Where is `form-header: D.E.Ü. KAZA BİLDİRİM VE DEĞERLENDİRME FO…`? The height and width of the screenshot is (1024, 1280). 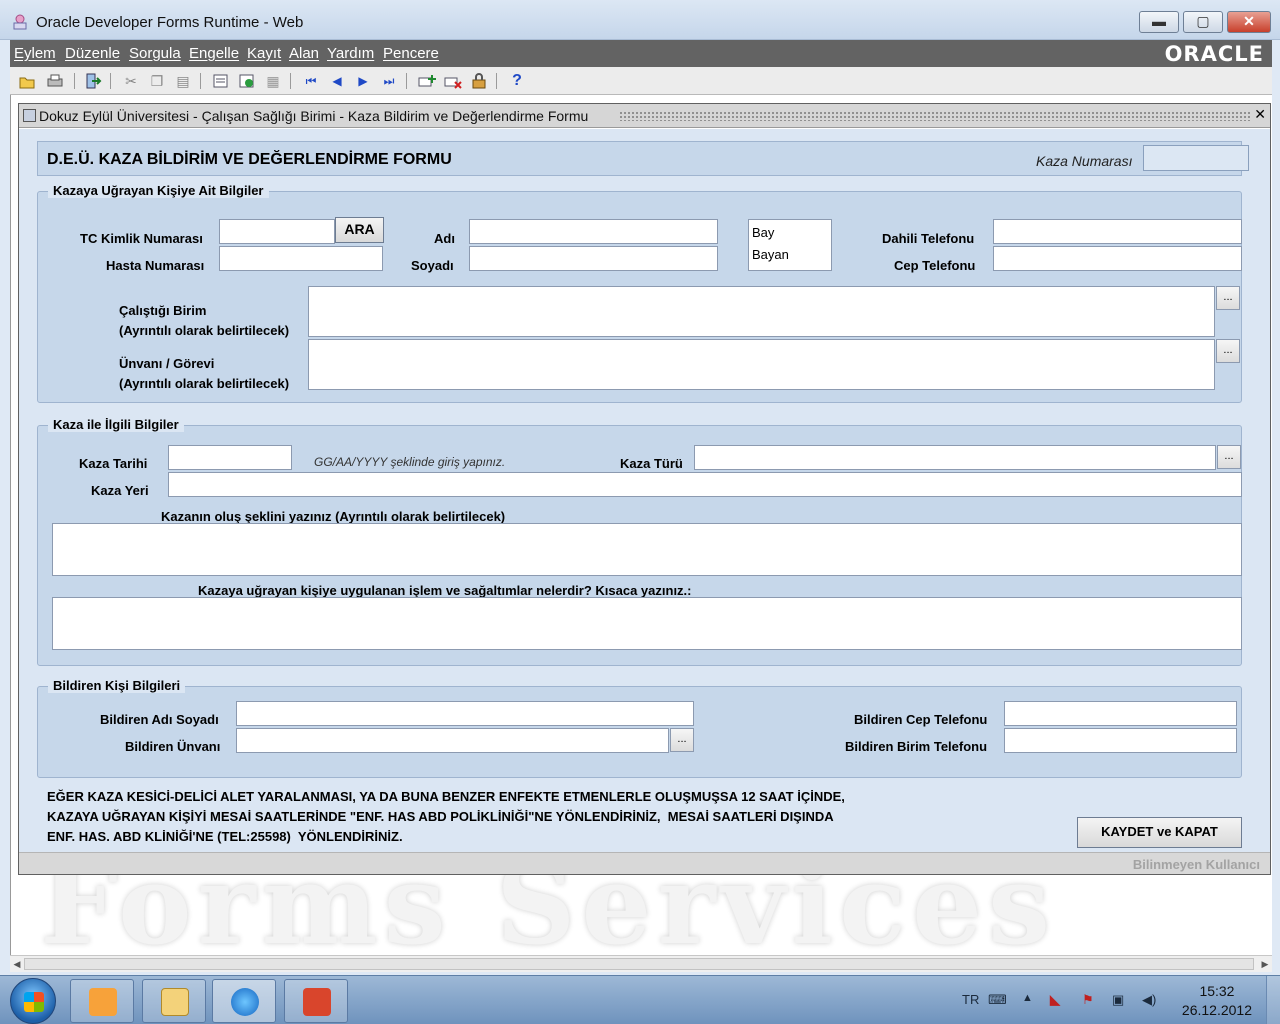
form-header: D.E.Ü. KAZA BİLDİRİM VE DEĞERLENDİRME FO… is located at coordinates (643, 158).